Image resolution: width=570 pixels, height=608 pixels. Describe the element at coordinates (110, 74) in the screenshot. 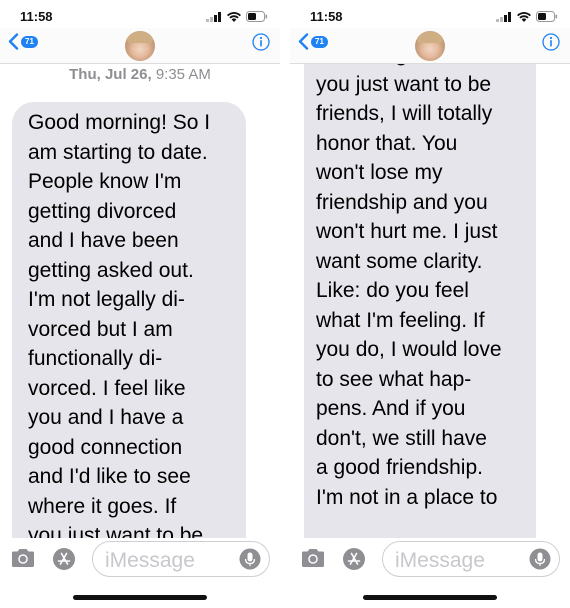

I see `timestamp-date: Thu, Jul 26,` at that location.